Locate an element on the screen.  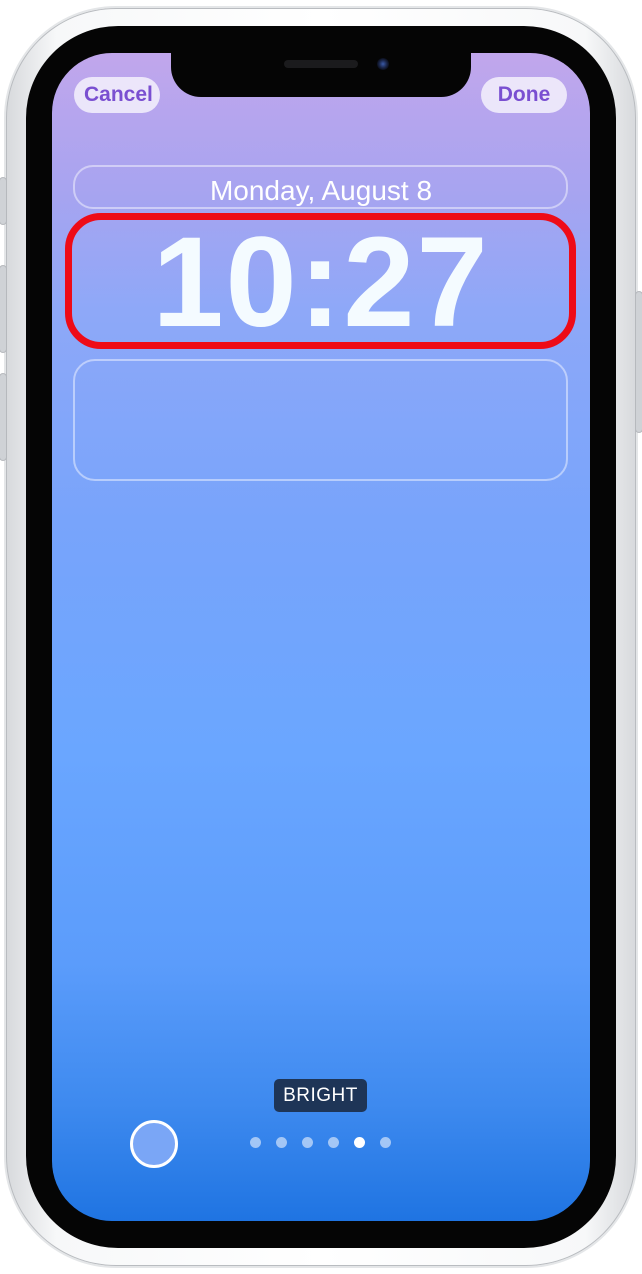
widgets-area is located at coordinates (320, 420).